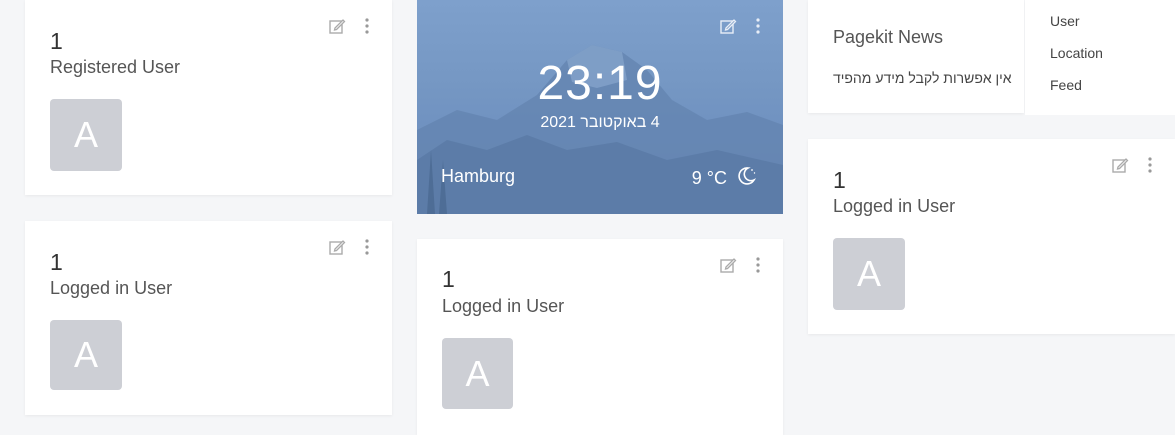 The image size is (1175, 435). I want to click on weather-temperature: 9 °C, so click(724, 178).